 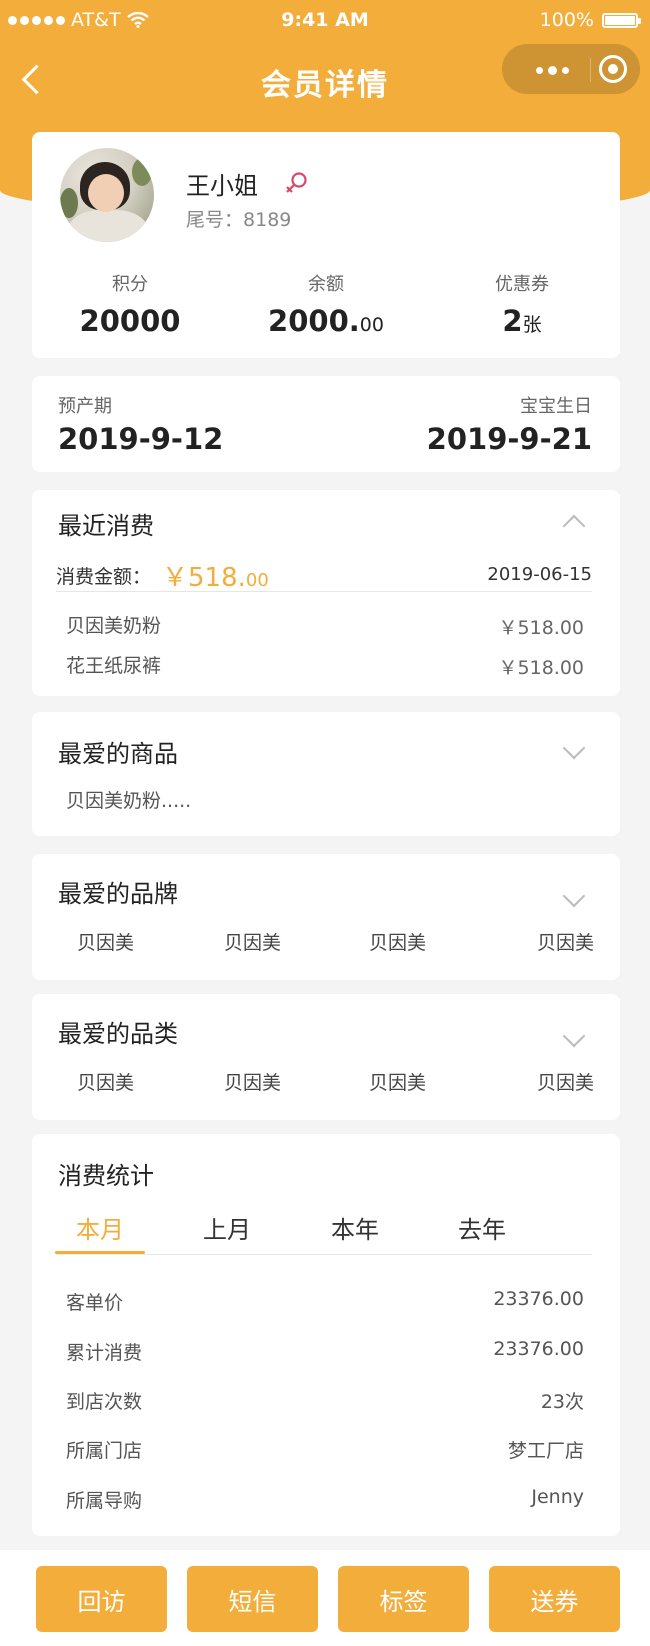 What do you see at coordinates (104, 1402) in the screenshot?
I see `visit-count-label: 到店次数` at bounding box center [104, 1402].